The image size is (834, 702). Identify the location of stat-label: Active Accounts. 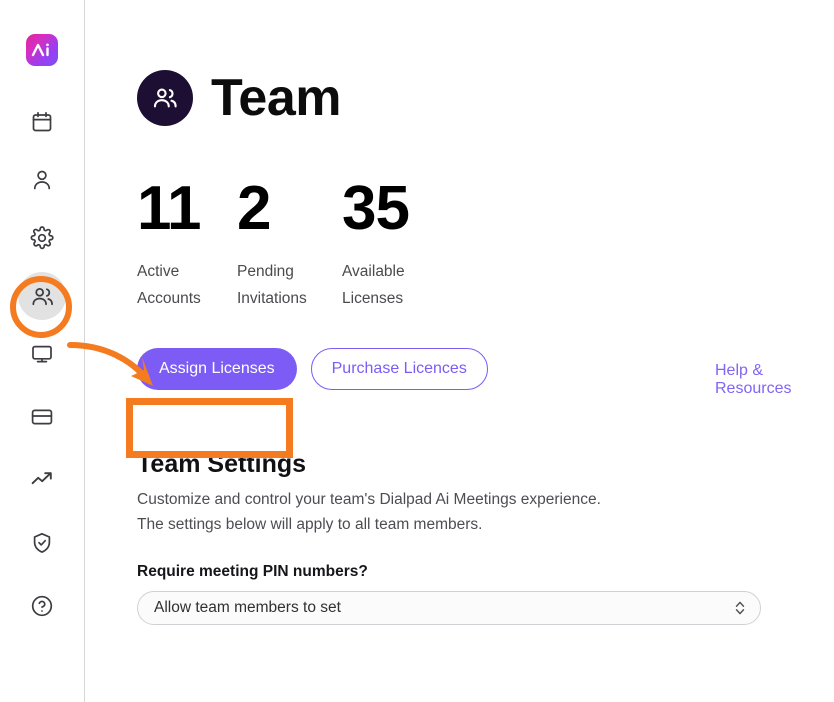
(183, 285).